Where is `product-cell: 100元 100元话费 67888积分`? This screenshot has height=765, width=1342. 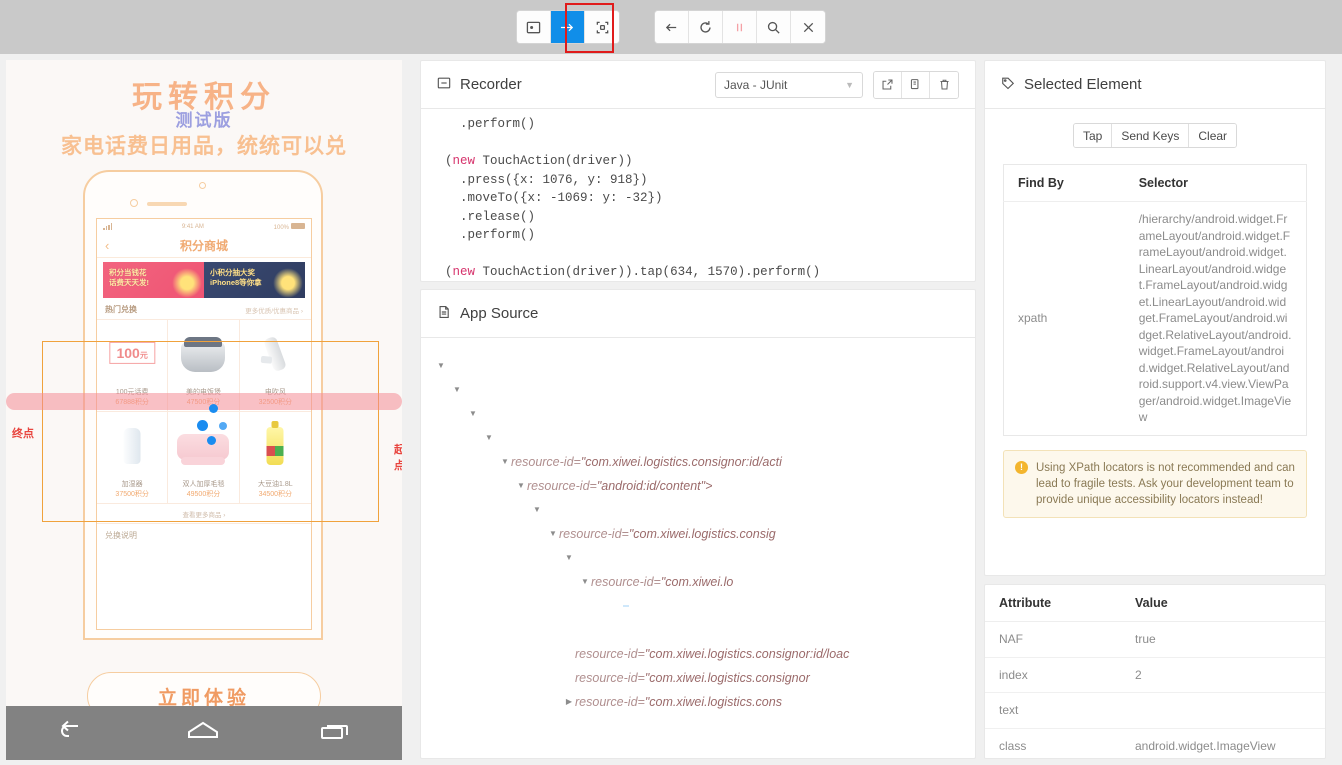 product-cell: 100元 100元话费 67888积分 is located at coordinates (133, 366).